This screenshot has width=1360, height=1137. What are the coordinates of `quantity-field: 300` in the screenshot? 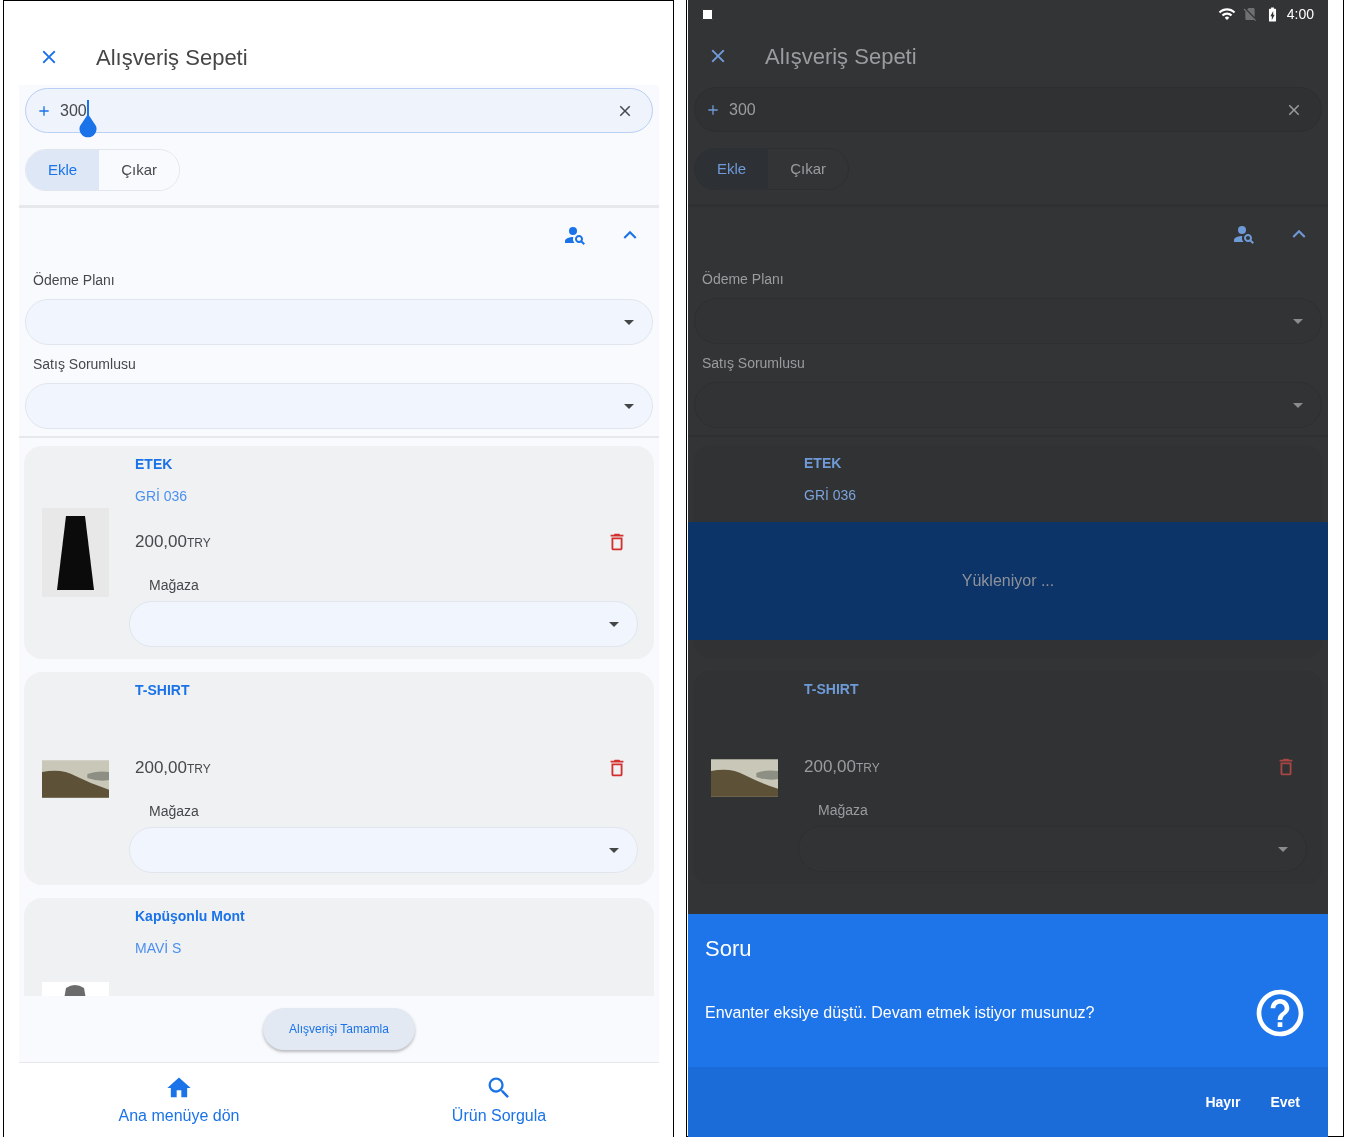 It's located at (1008, 109).